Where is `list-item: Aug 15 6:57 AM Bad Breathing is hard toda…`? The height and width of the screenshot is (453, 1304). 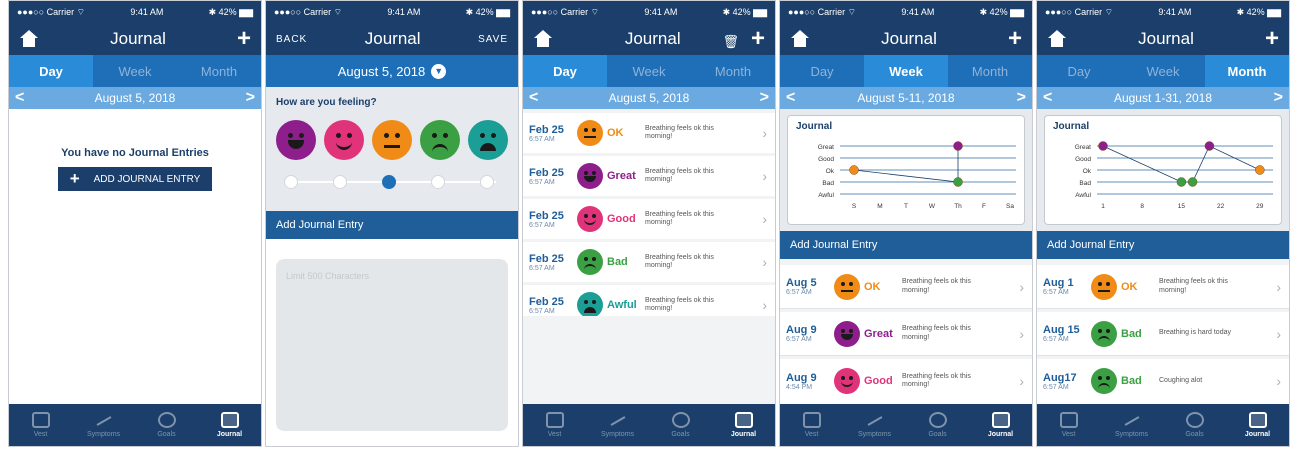 list-item: Aug 15 6:57 AM Bad Breathing is hard toda… is located at coordinates (1163, 334).